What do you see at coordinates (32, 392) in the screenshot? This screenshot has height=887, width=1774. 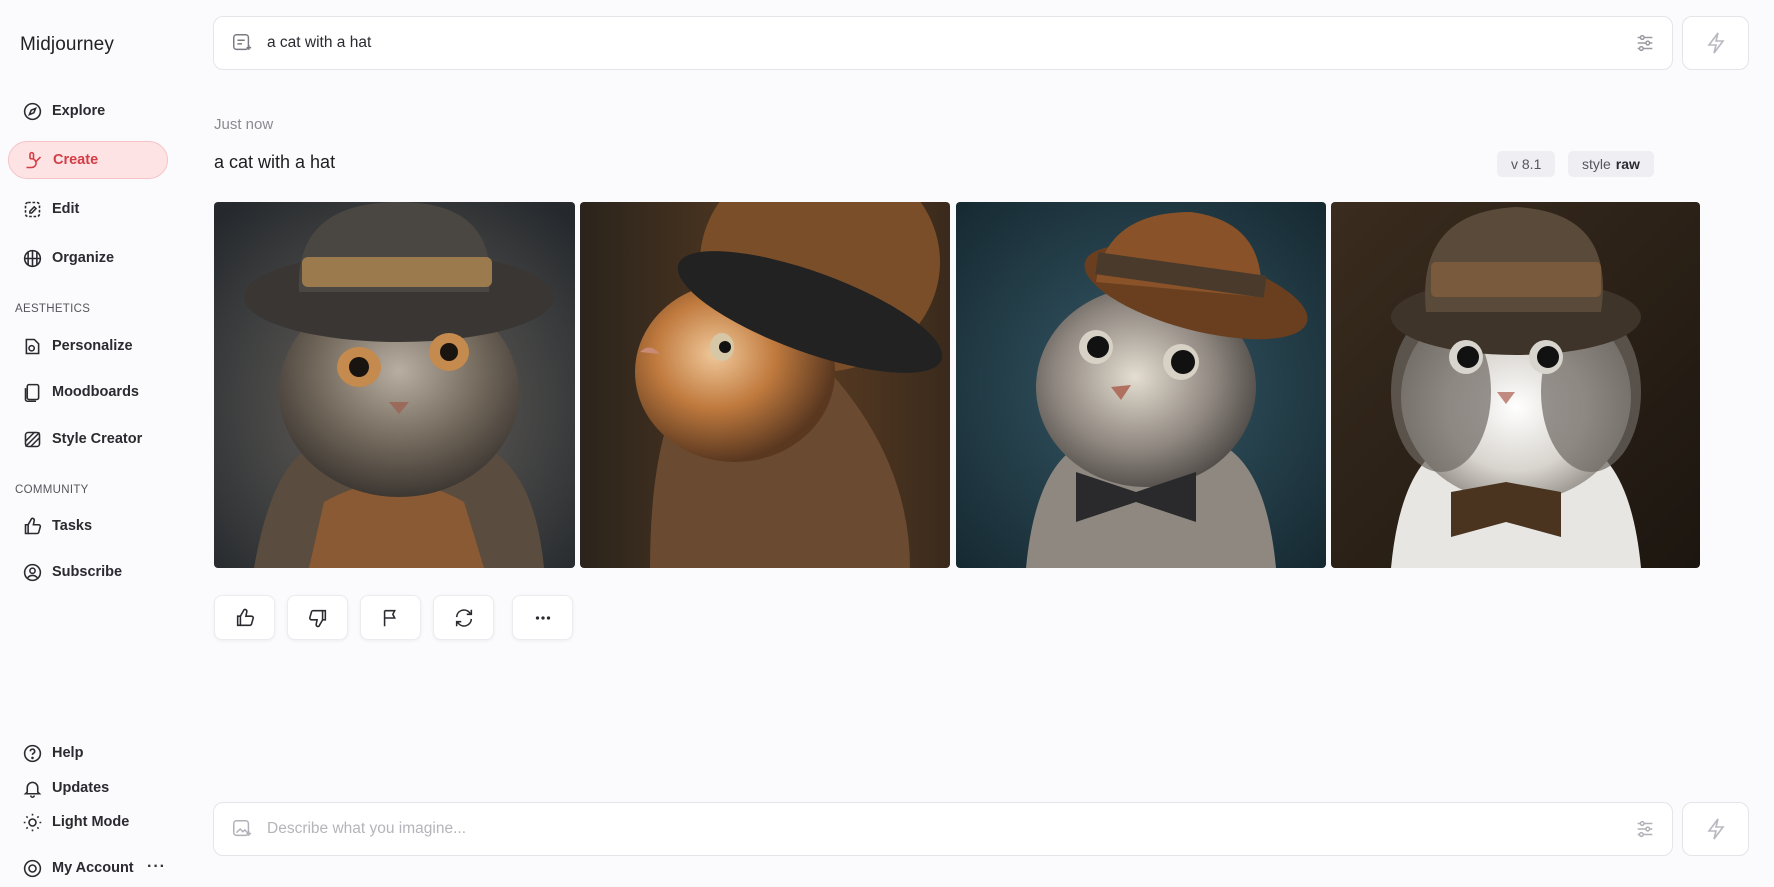 I see `moodboard-icon` at bounding box center [32, 392].